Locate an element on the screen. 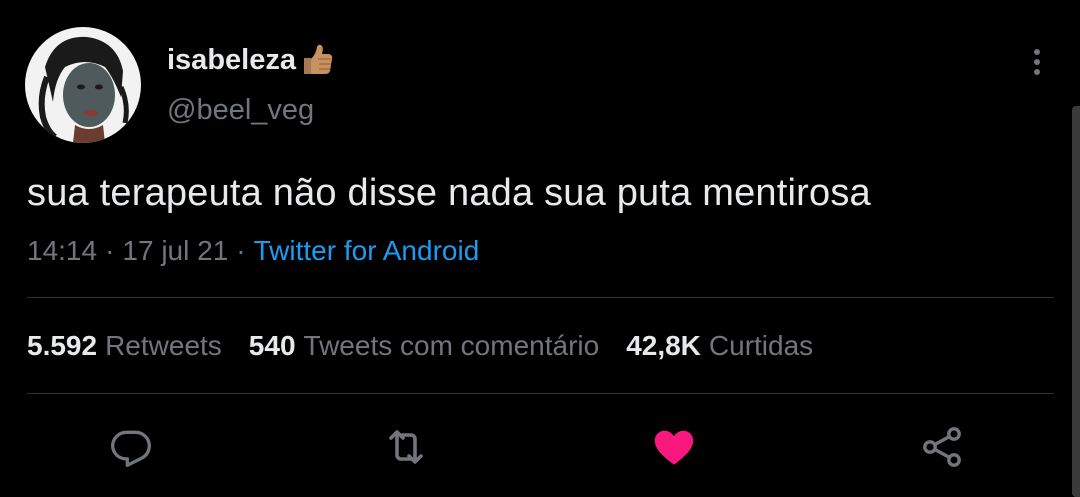 The height and width of the screenshot is (497, 1080). avatar-image is located at coordinates (83, 85).